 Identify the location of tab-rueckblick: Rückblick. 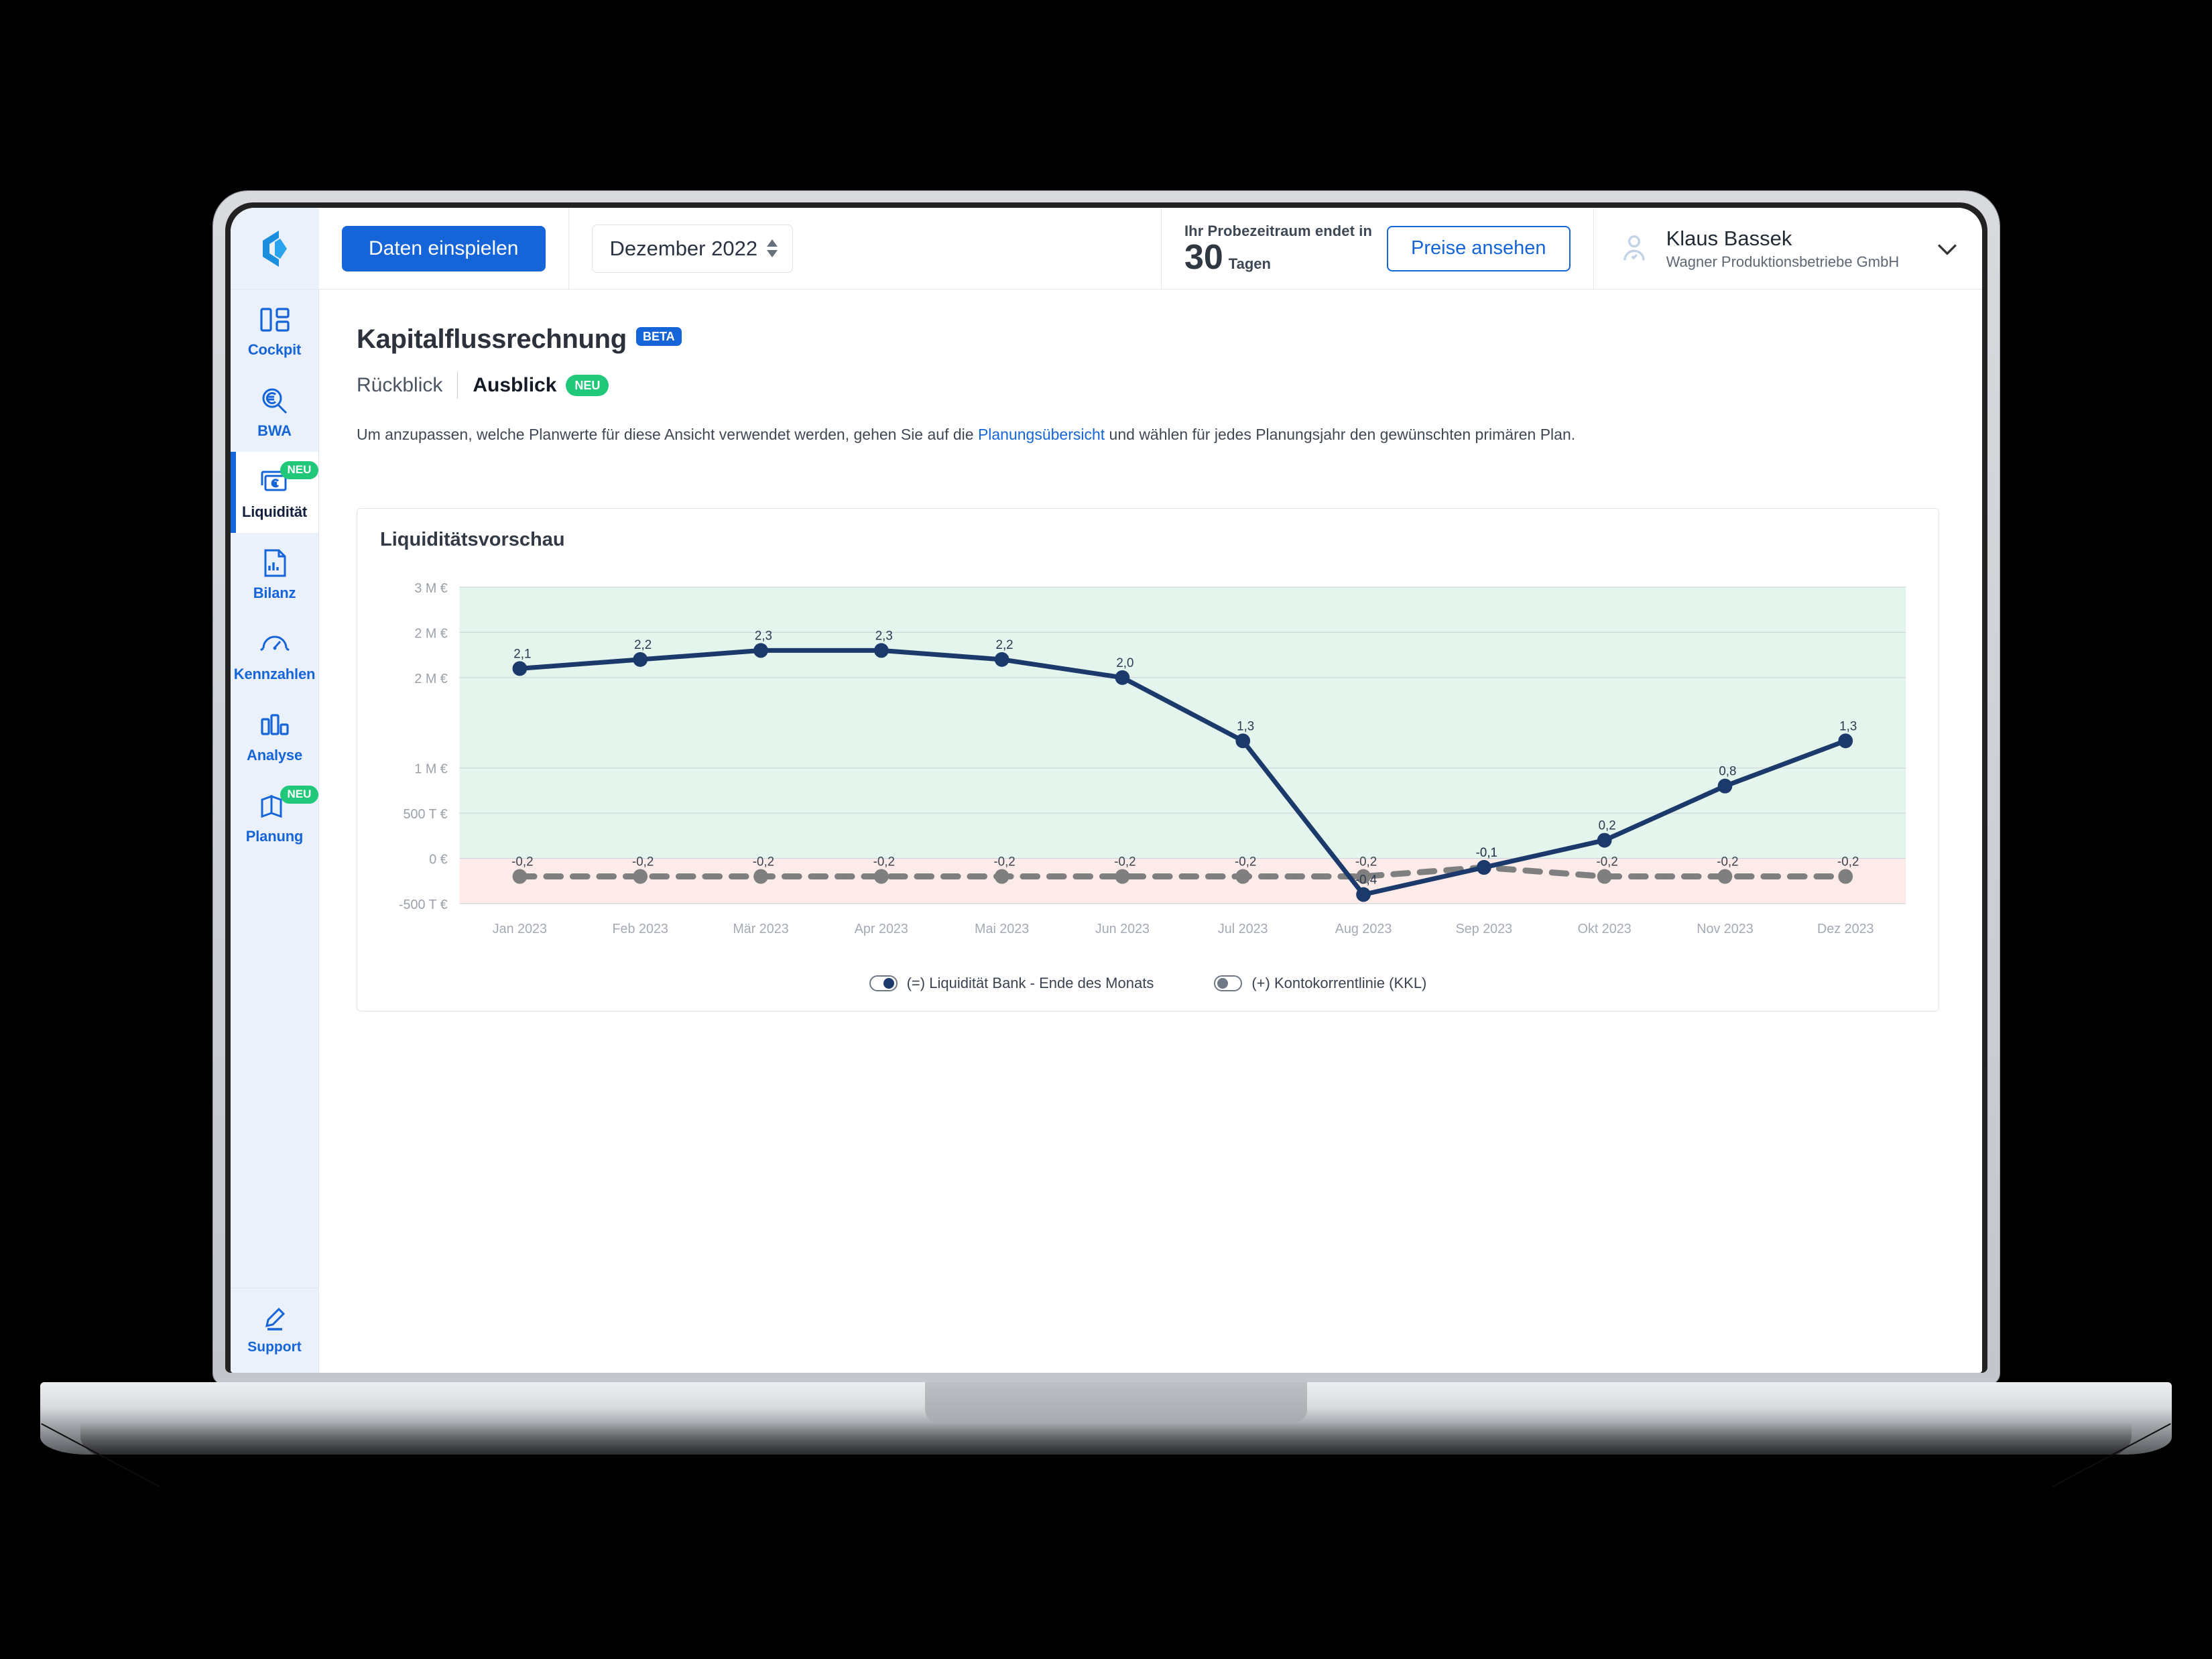
(407, 385).